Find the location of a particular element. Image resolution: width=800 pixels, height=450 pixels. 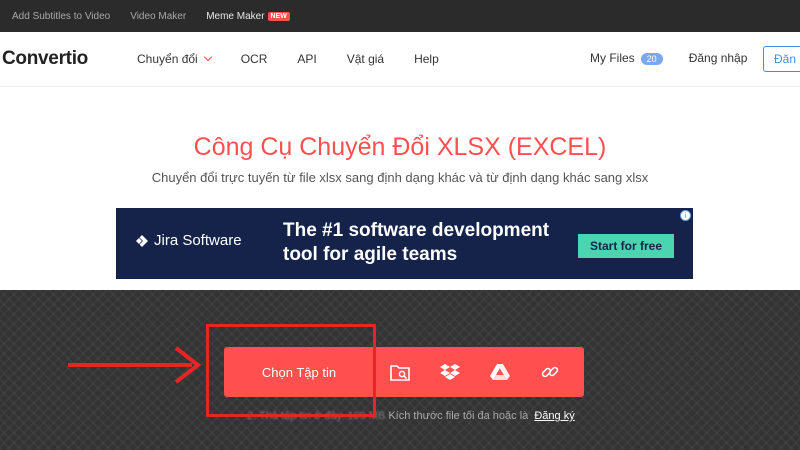

my-files-link: My Files 20 is located at coordinates (626, 58).